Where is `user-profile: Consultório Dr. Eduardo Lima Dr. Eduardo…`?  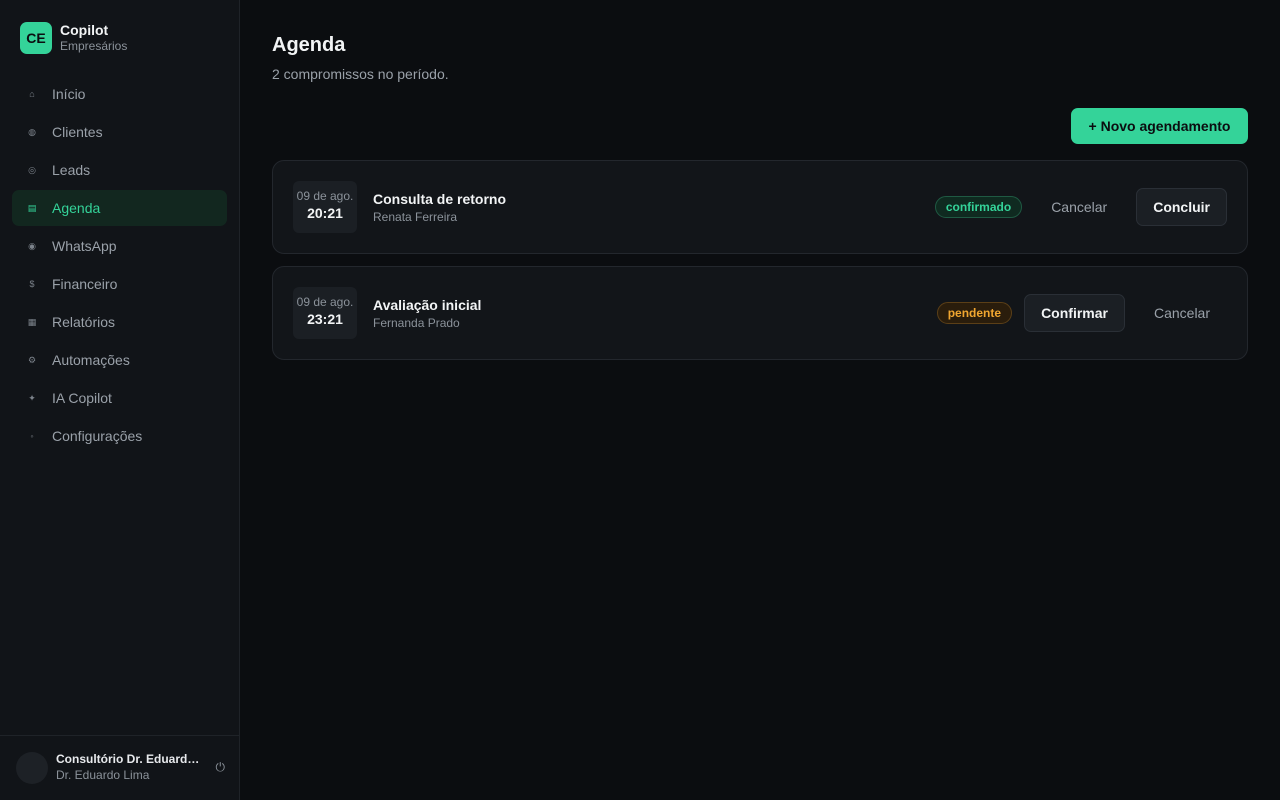
user-profile: Consultório Dr. Eduardo Lima Dr. Eduardo… is located at coordinates (119, 767).